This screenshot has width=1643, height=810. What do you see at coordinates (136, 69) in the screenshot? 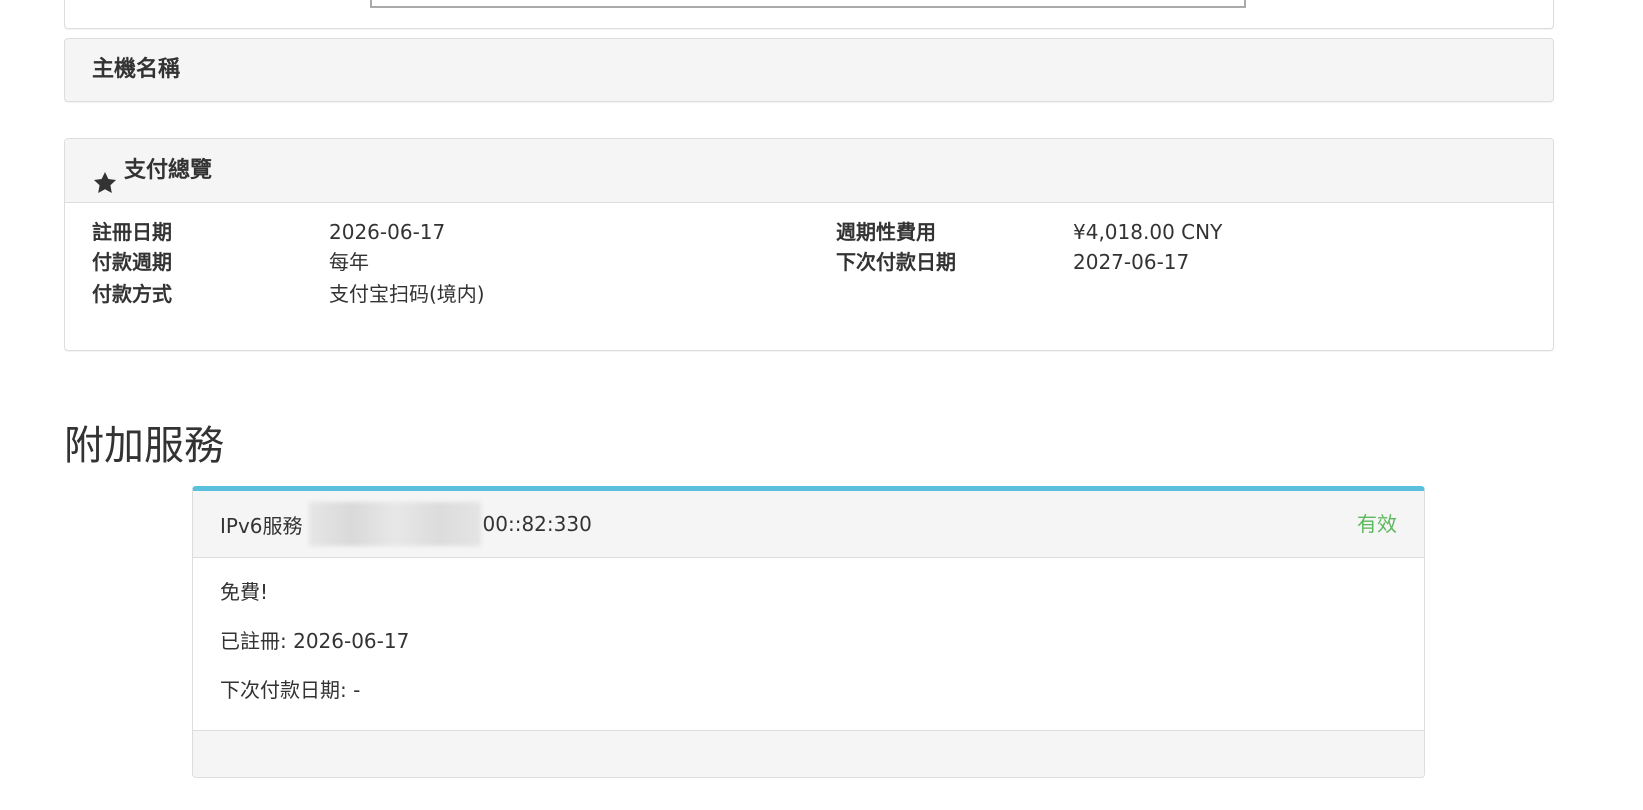
I see `hostname-heading: 主機名稱` at bounding box center [136, 69].